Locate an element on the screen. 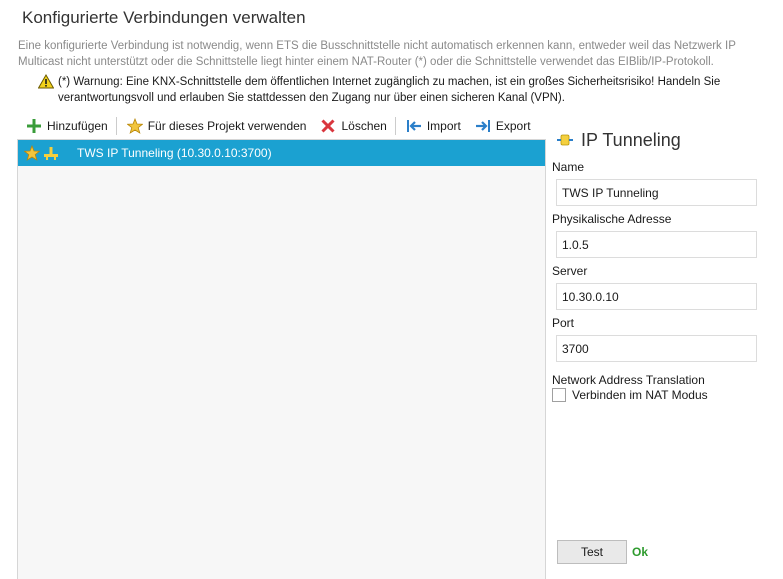 This screenshot has width=783, height=579. ip-tunneling-icon is located at coordinates (565, 140).